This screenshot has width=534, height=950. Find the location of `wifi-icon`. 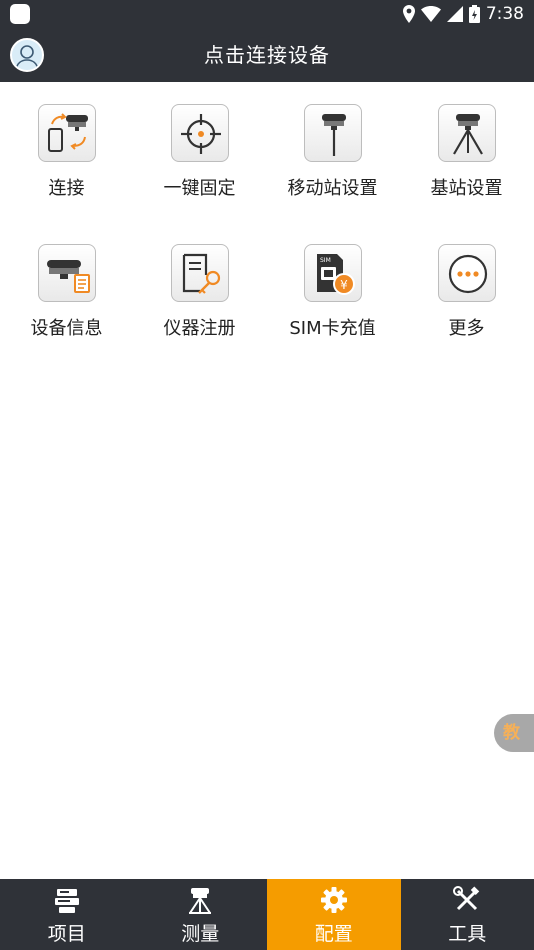

wifi-icon is located at coordinates (430, 14).